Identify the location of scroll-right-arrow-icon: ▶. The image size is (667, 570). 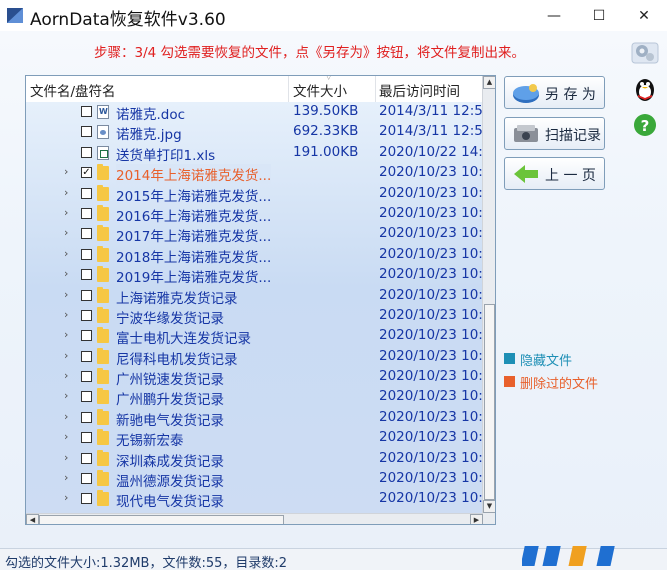
(476, 519).